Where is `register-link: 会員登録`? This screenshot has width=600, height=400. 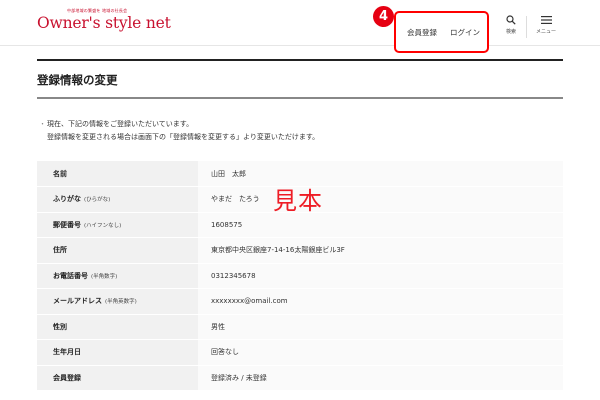
register-link: 会員登録 is located at coordinates (422, 32).